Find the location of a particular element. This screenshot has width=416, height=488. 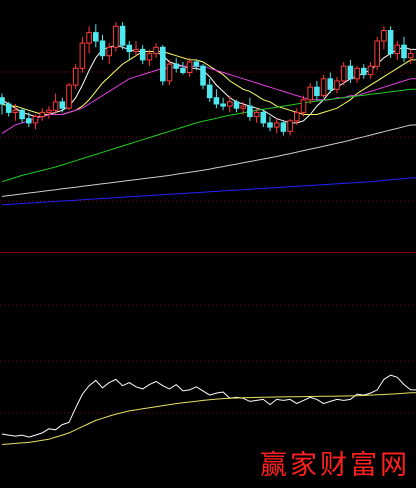

ma120-line is located at coordinates (208, 160).